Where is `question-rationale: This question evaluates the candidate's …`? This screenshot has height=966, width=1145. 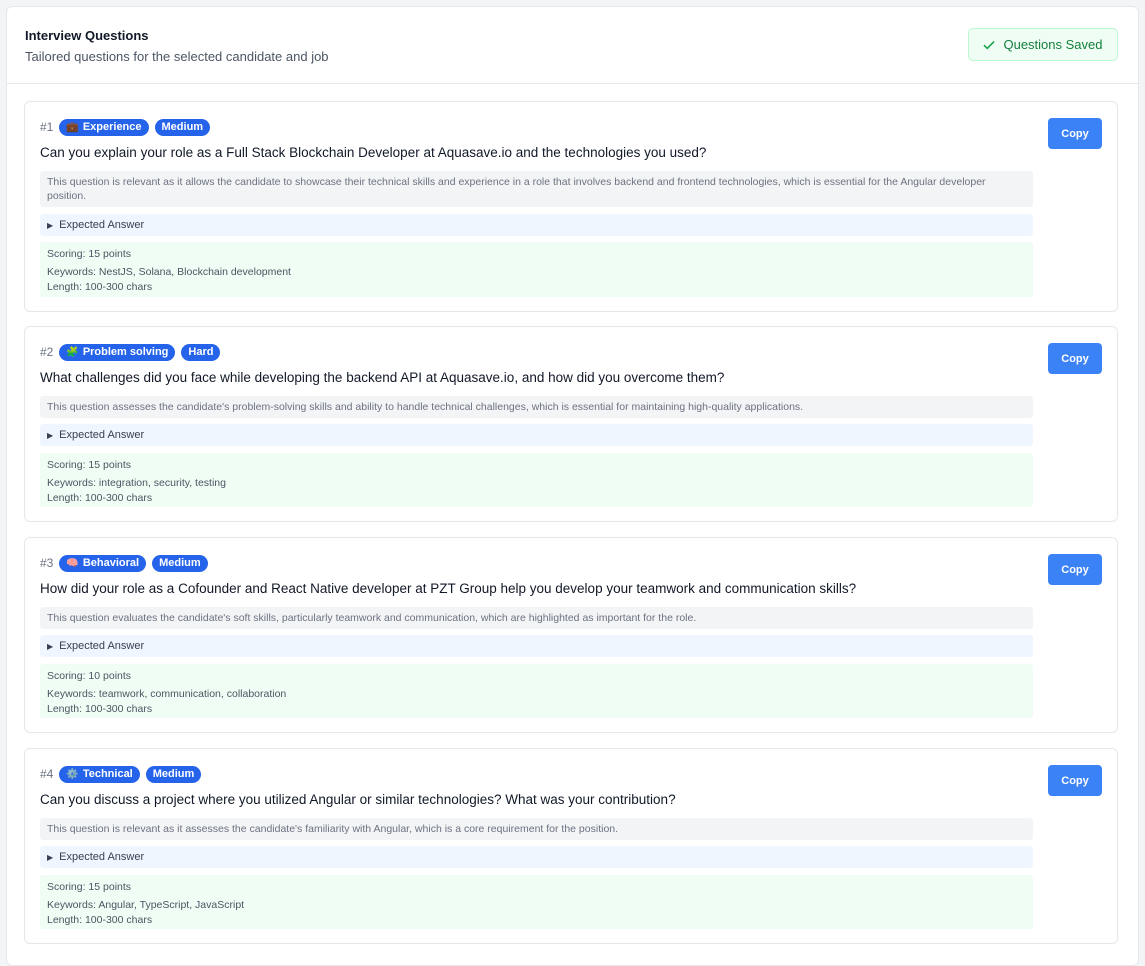 question-rationale: This question evaluates the candidate's … is located at coordinates (536, 618).